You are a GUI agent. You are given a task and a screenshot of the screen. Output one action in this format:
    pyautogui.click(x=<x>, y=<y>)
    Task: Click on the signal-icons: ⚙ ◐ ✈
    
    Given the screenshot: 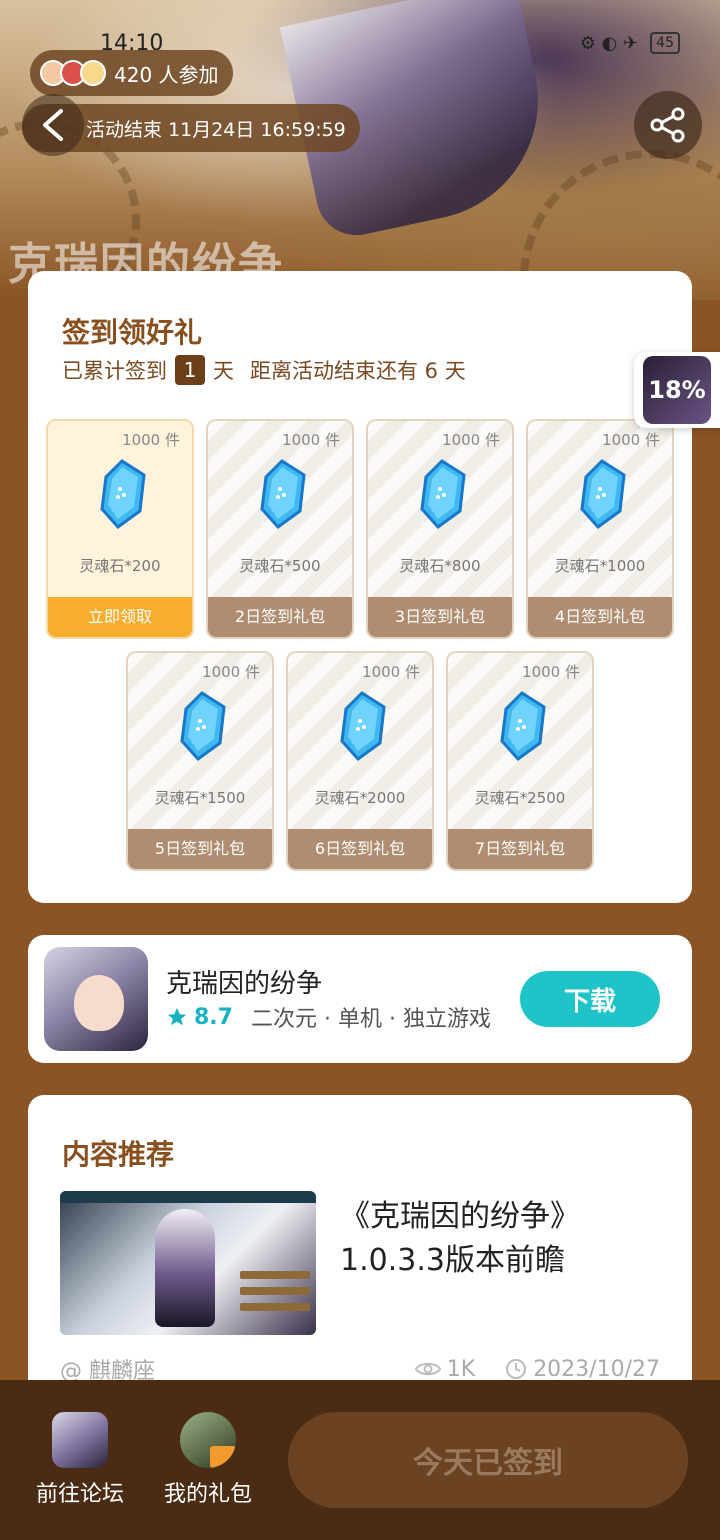 What is the action you would take?
    pyautogui.click(x=609, y=43)
    